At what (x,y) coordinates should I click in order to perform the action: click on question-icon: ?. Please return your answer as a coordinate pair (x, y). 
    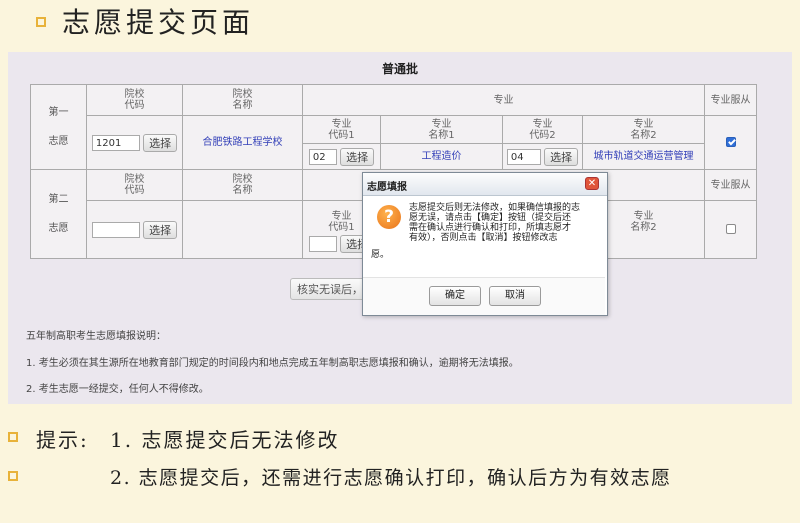
    Looking at the image, I should click on (389, 217).